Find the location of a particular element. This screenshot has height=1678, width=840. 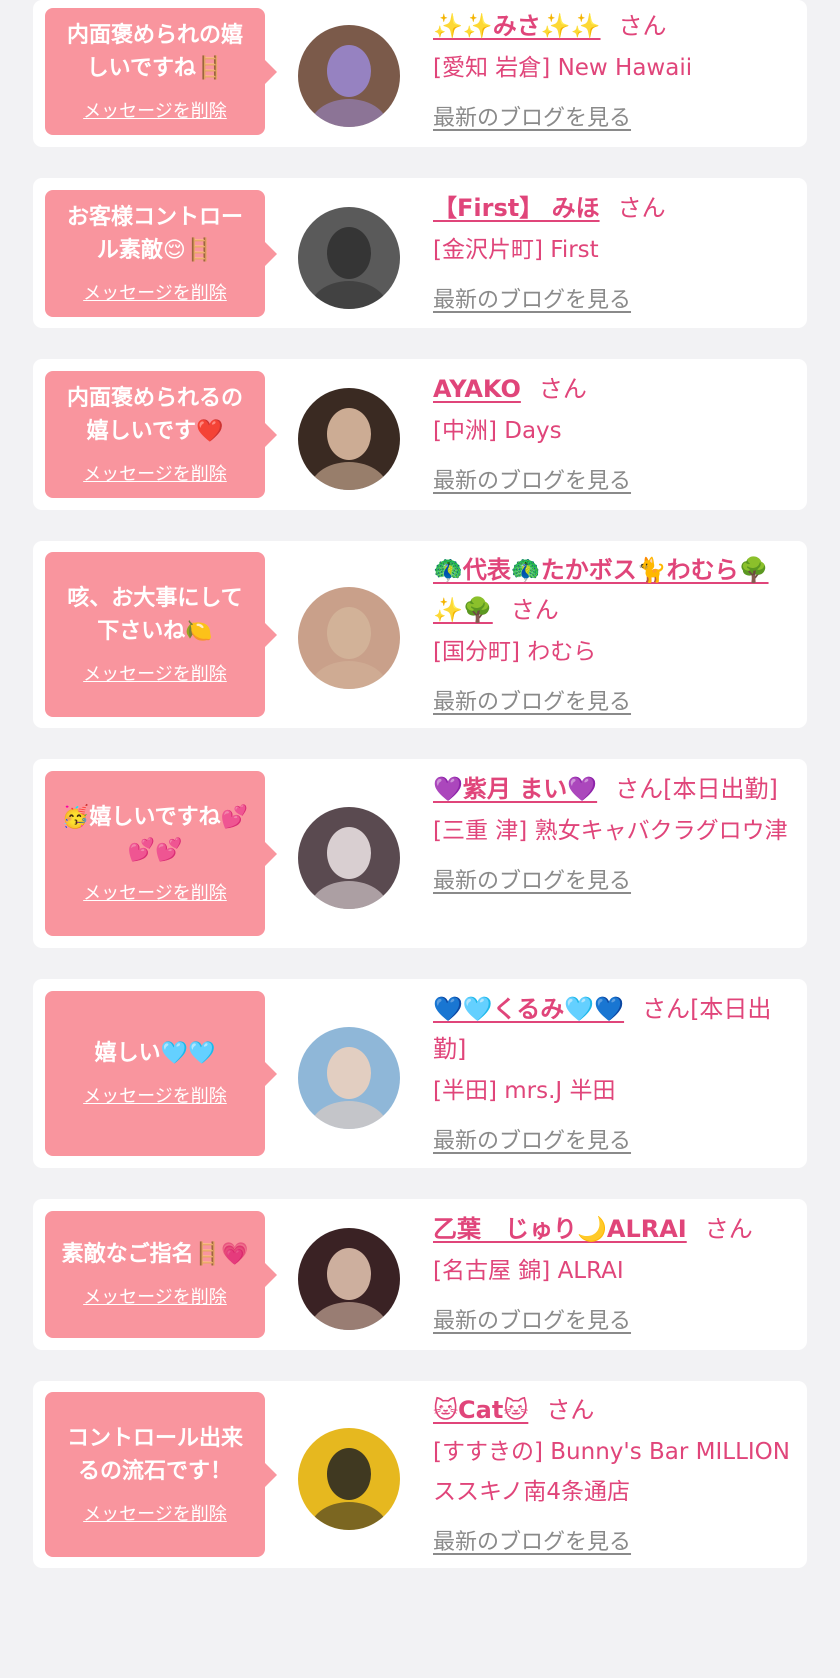

shop-location: [金沢片町] First is located at coordinates (516, 250).